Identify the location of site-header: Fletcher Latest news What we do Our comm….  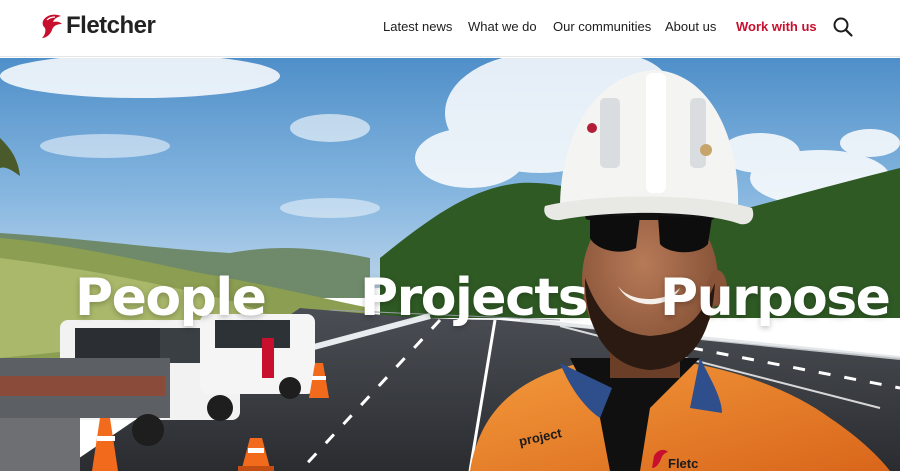
(450, 28).